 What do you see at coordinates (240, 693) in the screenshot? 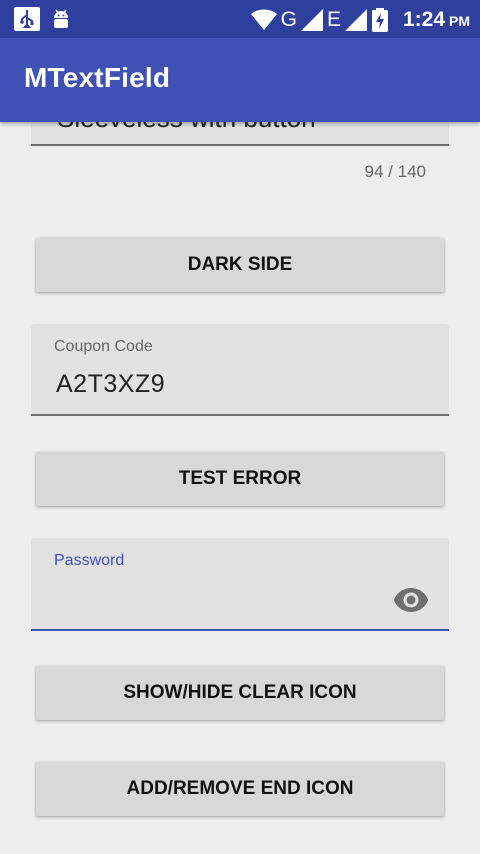
I see `show-hide-clear-icon-button: SHOW/HIDE CLEAR ICON` at bounding box center [240, 693].